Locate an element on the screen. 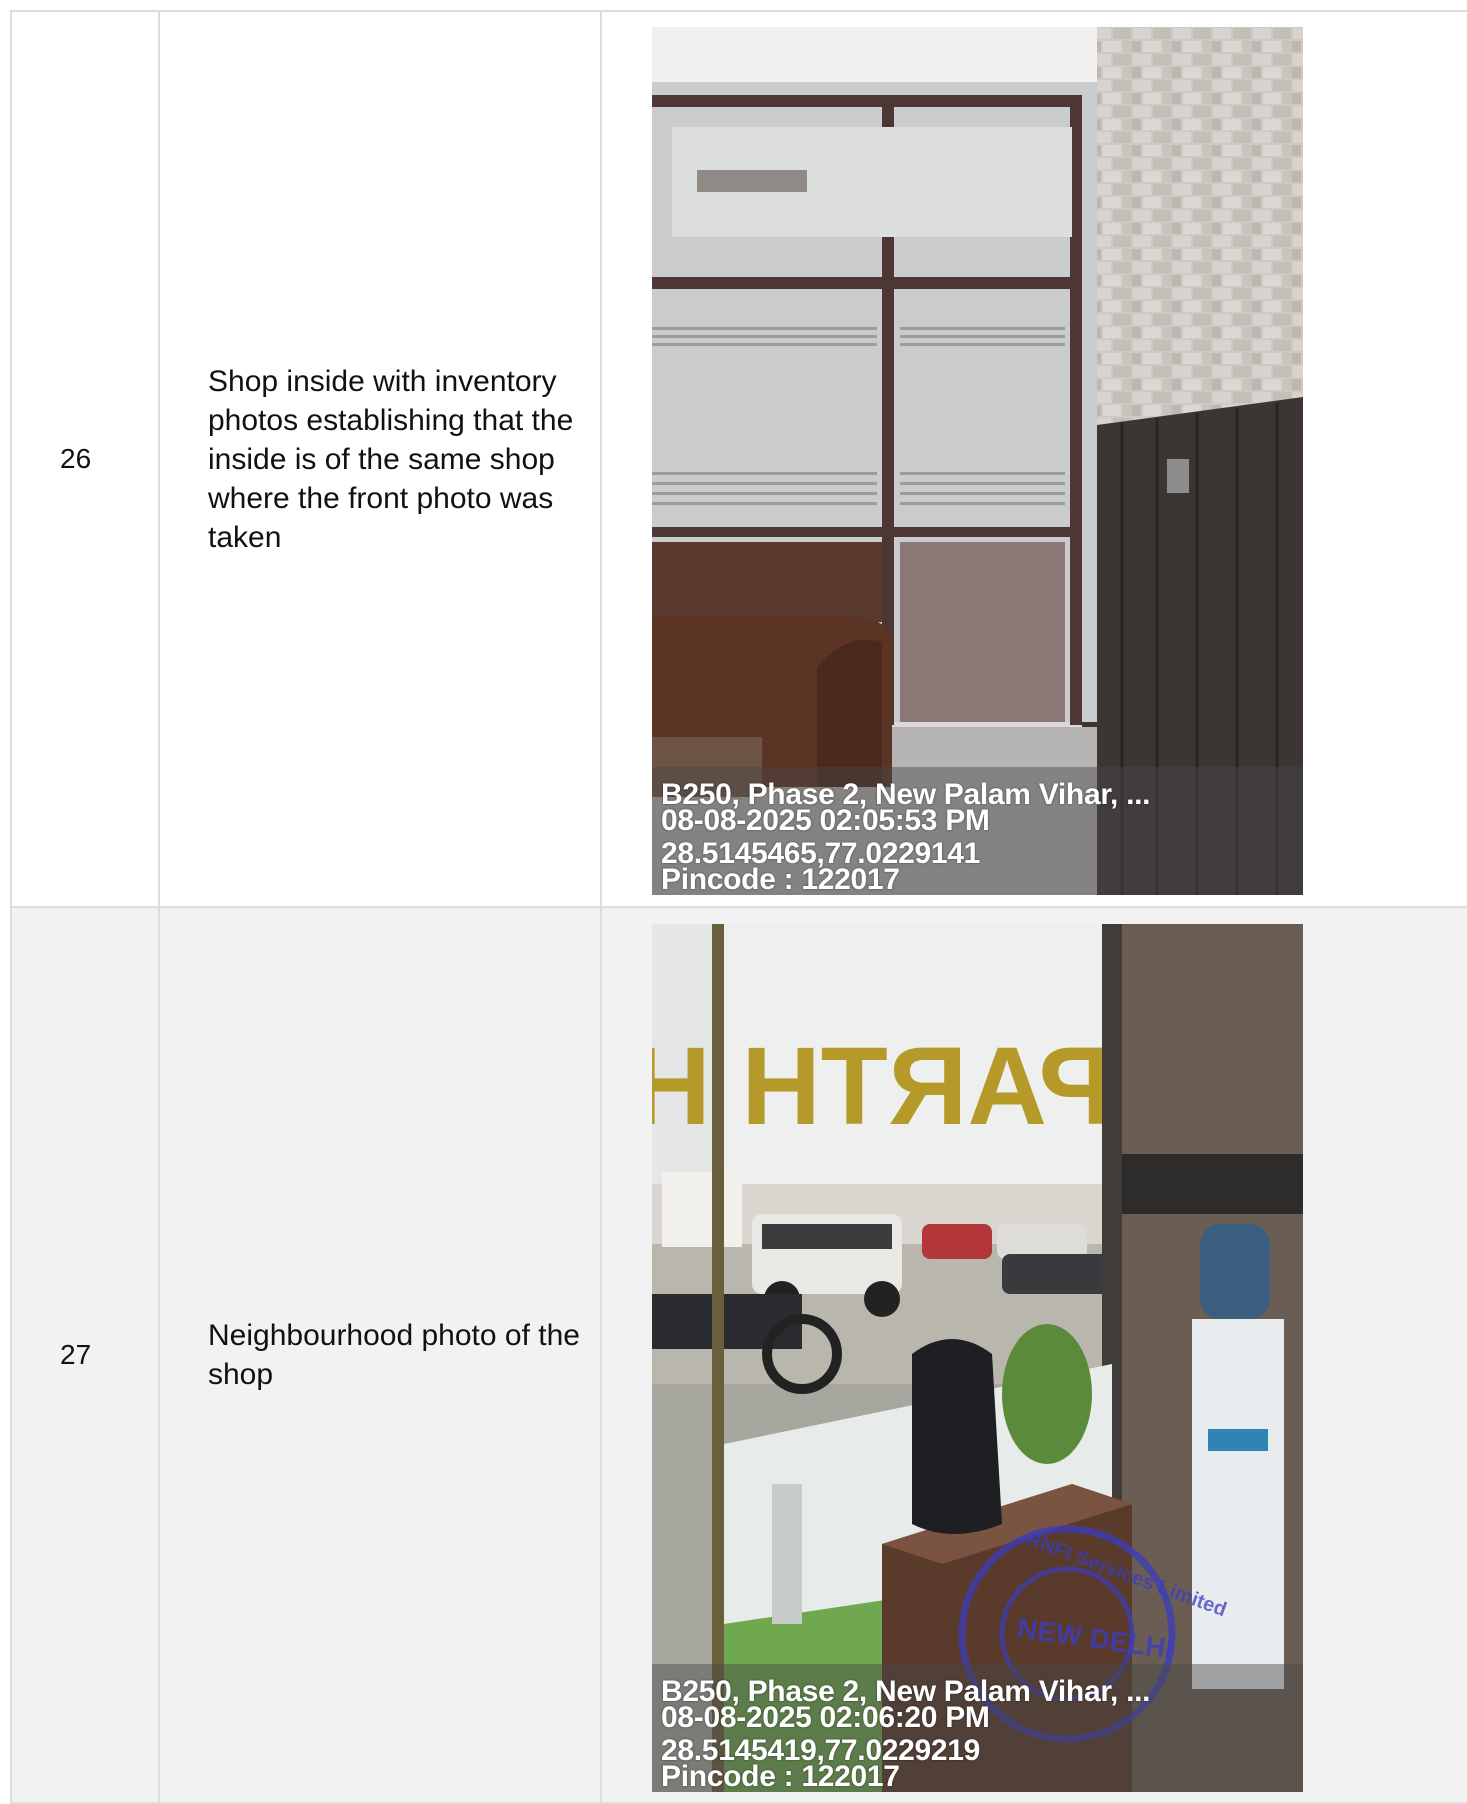 The width and height of the screenshot is (1467, 1804). row-number-cell: 26 is located at coordinates (85, 459).